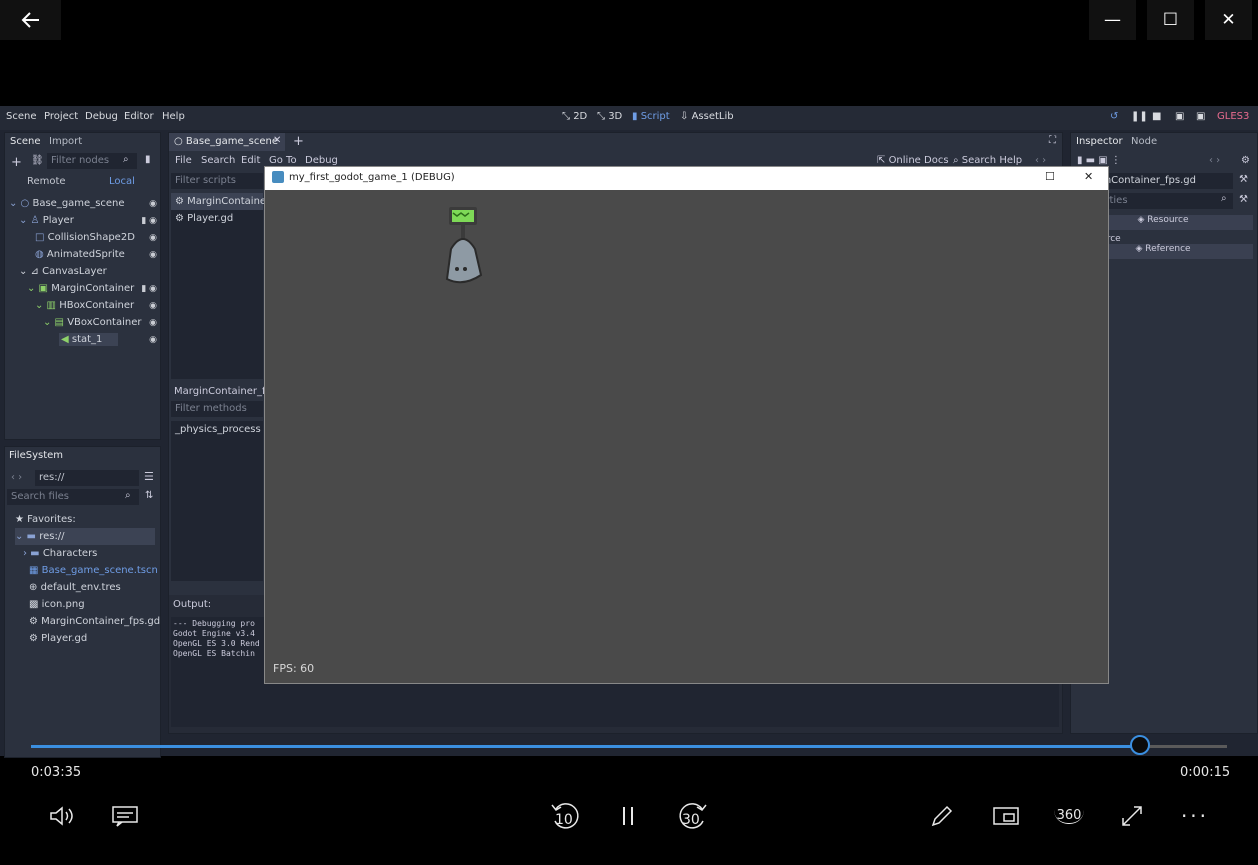  I want to click on tab-base-game-scene: ○ Base_game_scene ✕, so click(227, 142).